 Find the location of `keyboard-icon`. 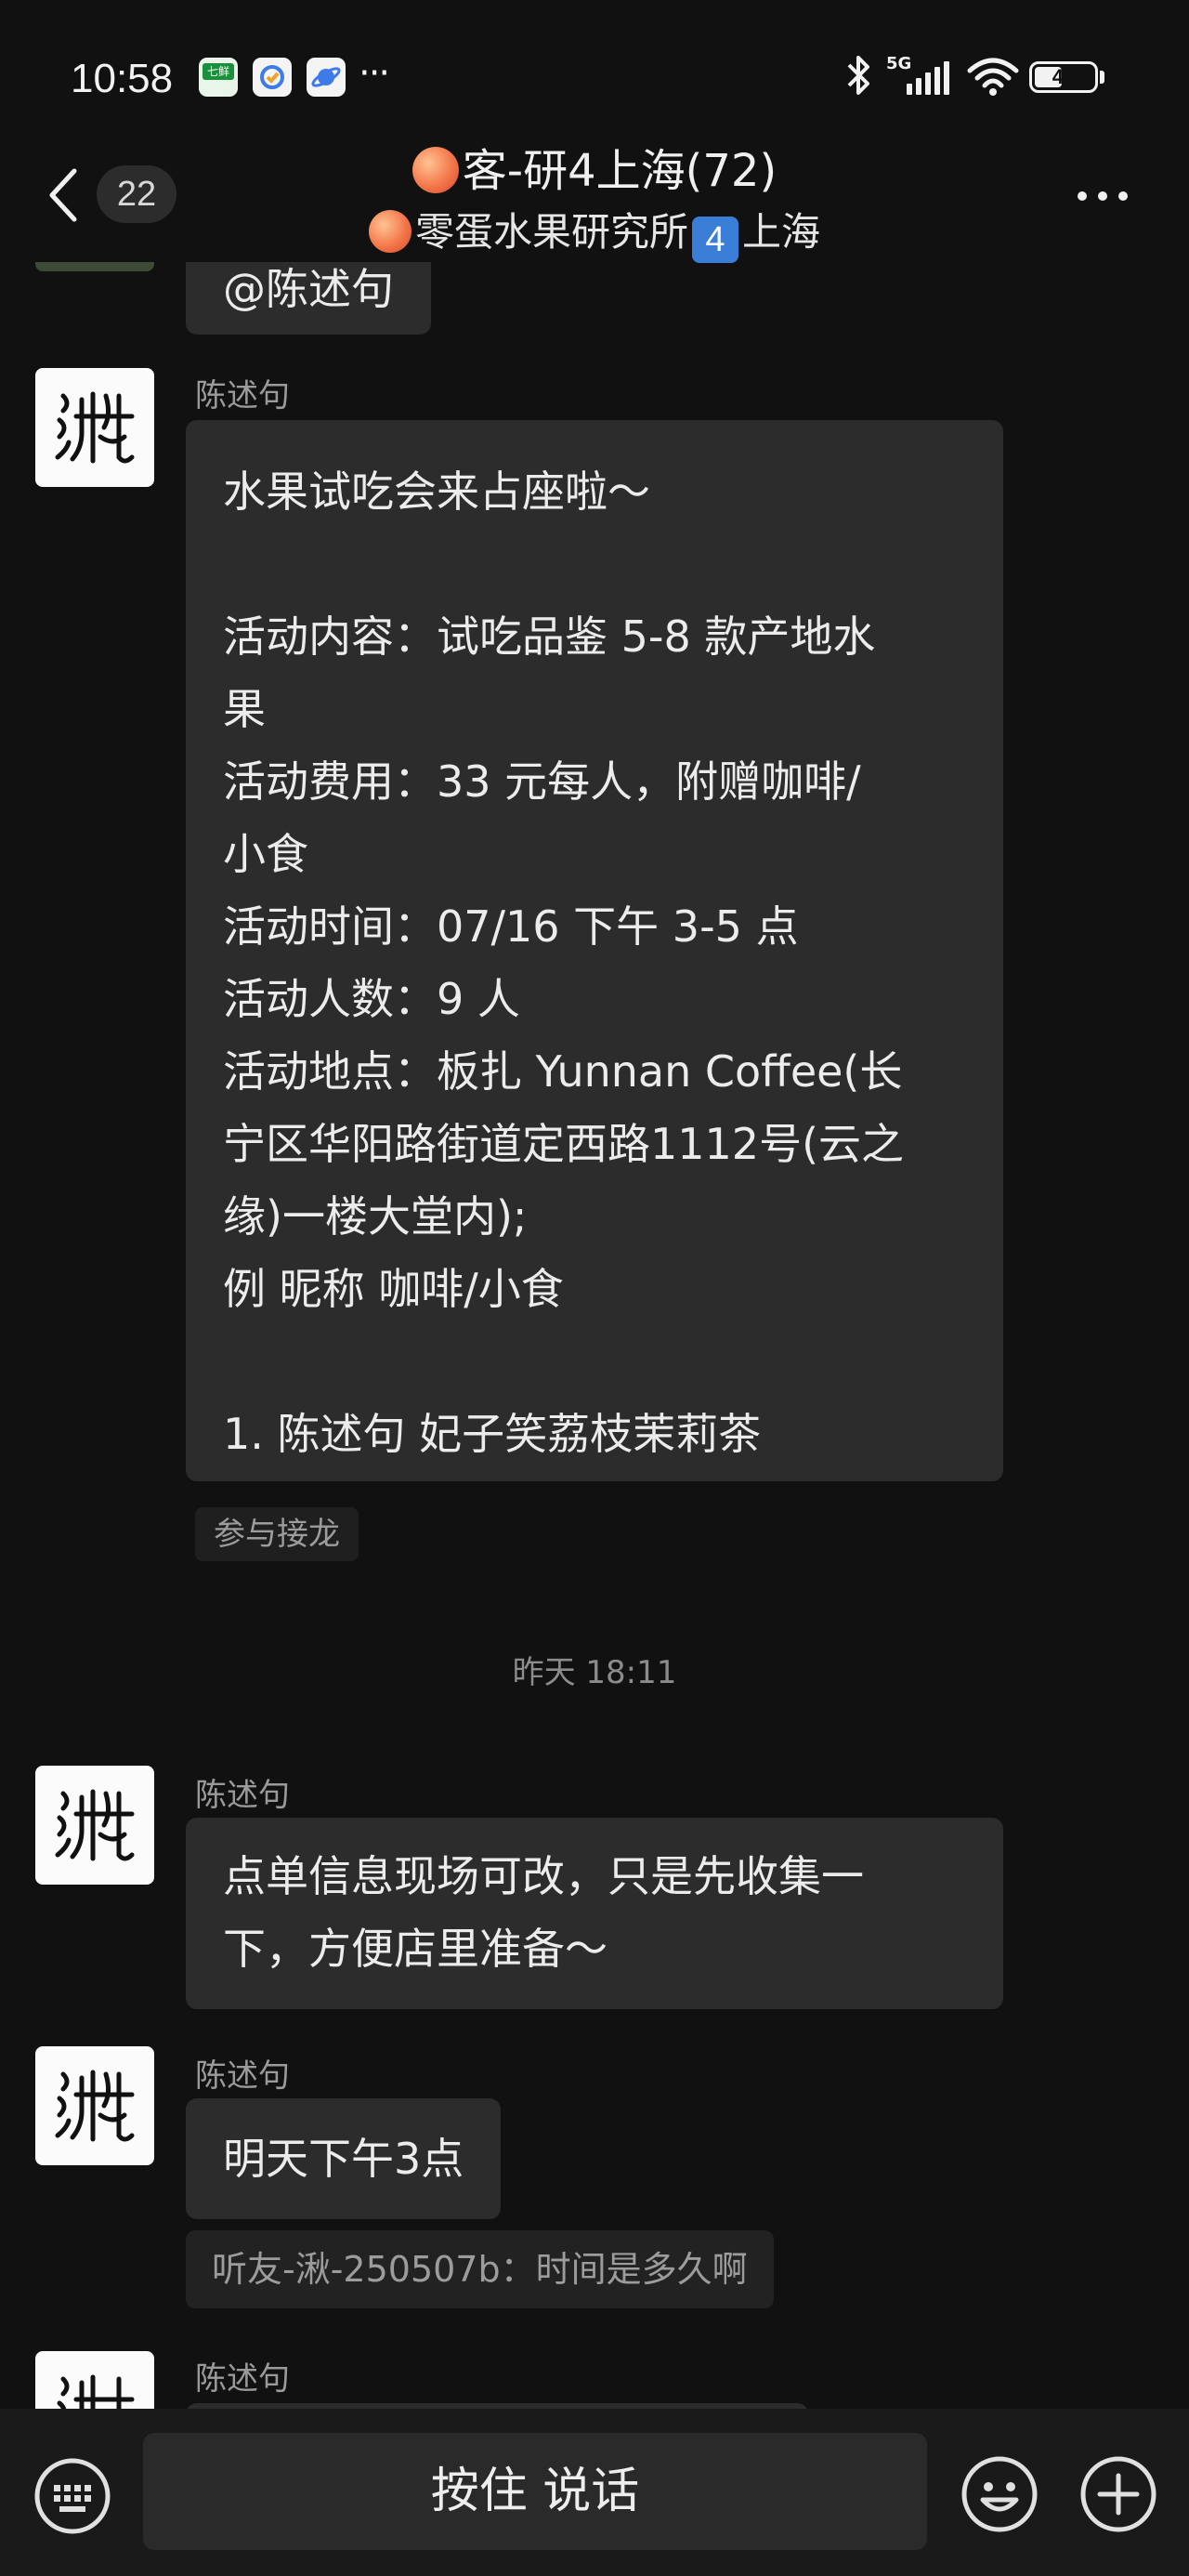

keyboard-icon is located at coordinates (72, 2498).